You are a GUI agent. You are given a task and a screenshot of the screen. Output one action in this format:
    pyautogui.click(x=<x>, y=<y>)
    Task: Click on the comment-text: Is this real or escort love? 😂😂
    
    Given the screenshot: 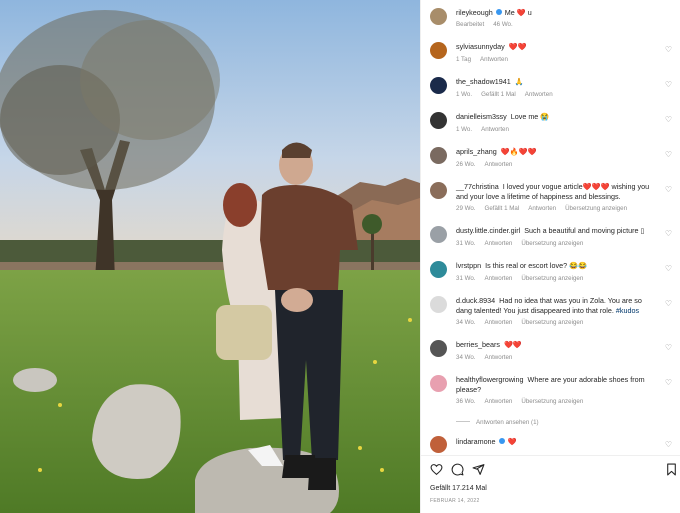 What is the action you would take?
    pyautogui.click(x=536, y=265)
    